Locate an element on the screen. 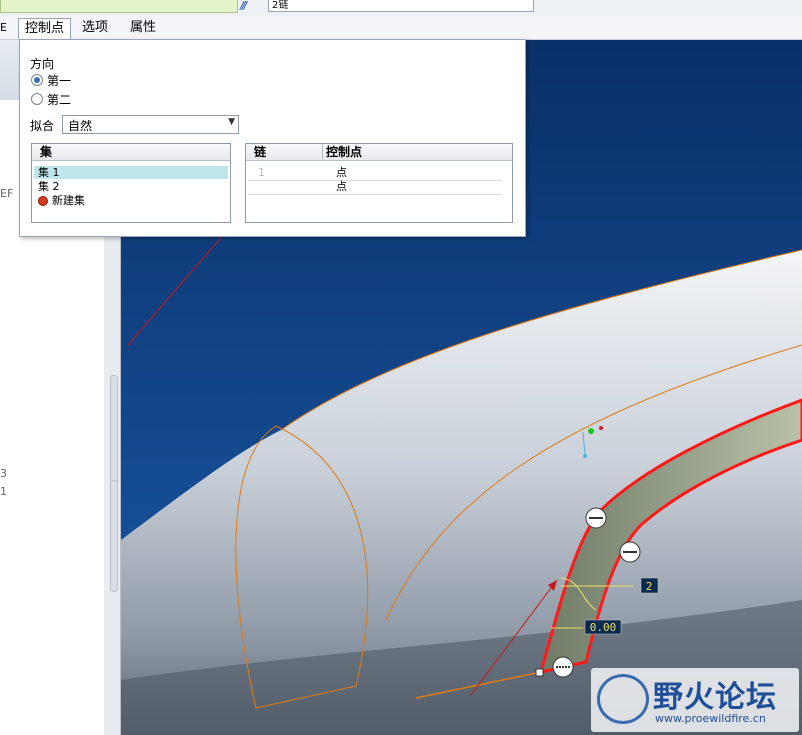 The height and width of the screenshot is (735, 802). row-separator is located at coordinates (375, 194).